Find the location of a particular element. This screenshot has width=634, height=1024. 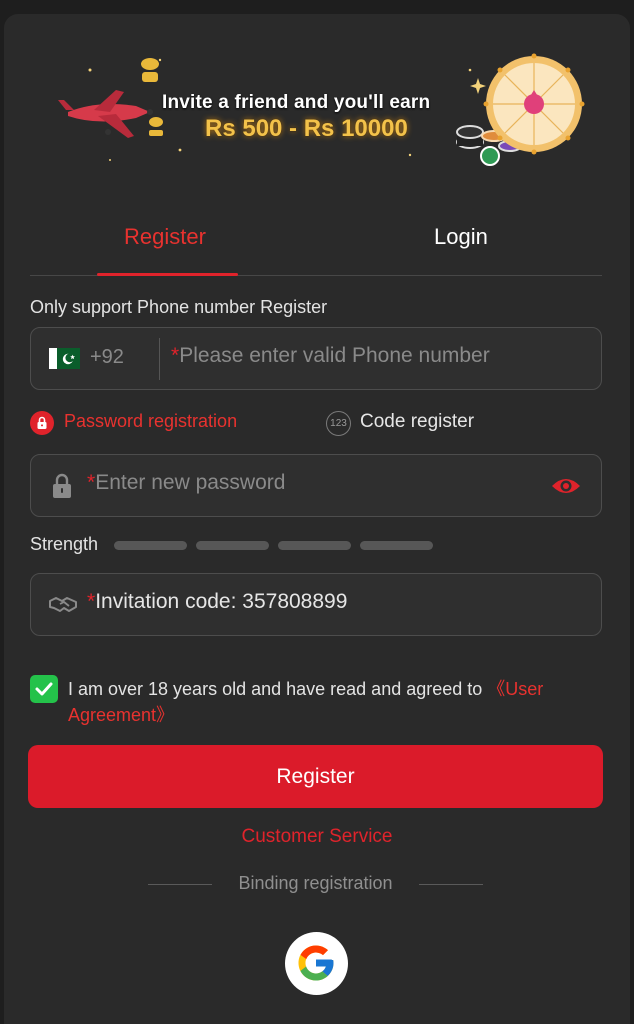

phone-register-hint: Only support Phone number Register is located at coordinates (179, 307).